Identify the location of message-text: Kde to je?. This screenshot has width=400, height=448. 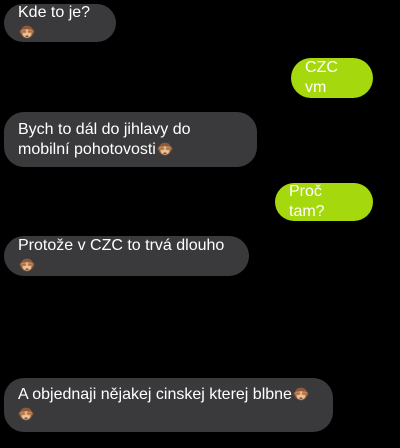
(60, 23).